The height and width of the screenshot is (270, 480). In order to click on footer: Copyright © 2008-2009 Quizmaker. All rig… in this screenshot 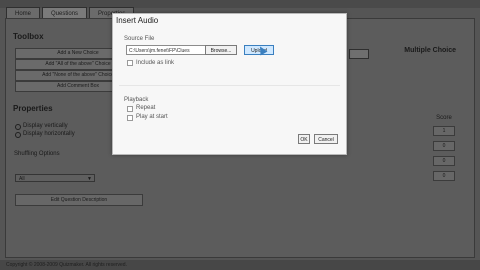, I will do `click(240, 265)`.